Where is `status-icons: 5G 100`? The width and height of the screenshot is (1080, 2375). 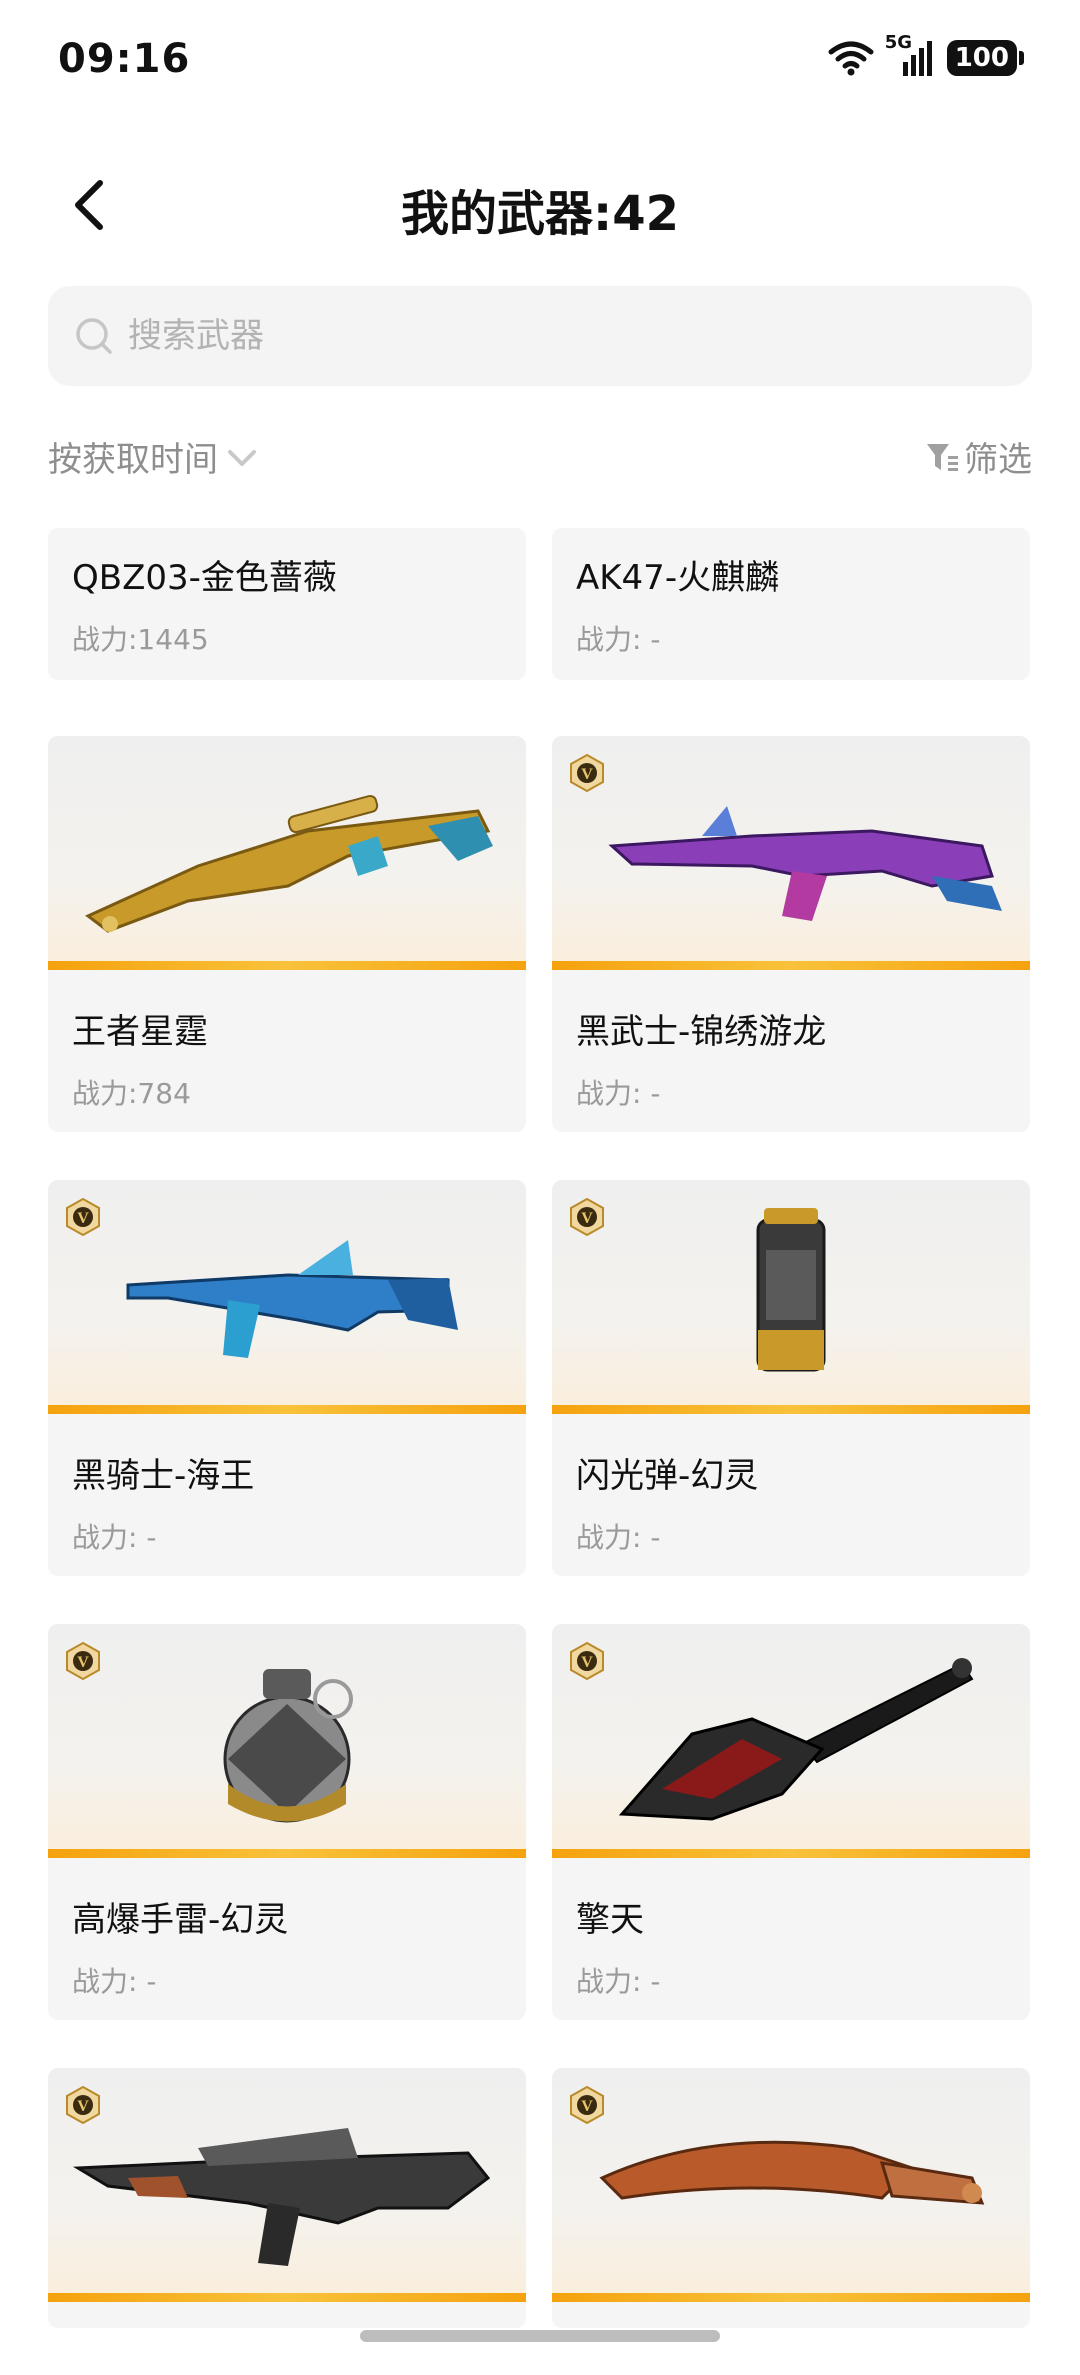 status-icons: 5G 100 is located at coordinates (925, 55).